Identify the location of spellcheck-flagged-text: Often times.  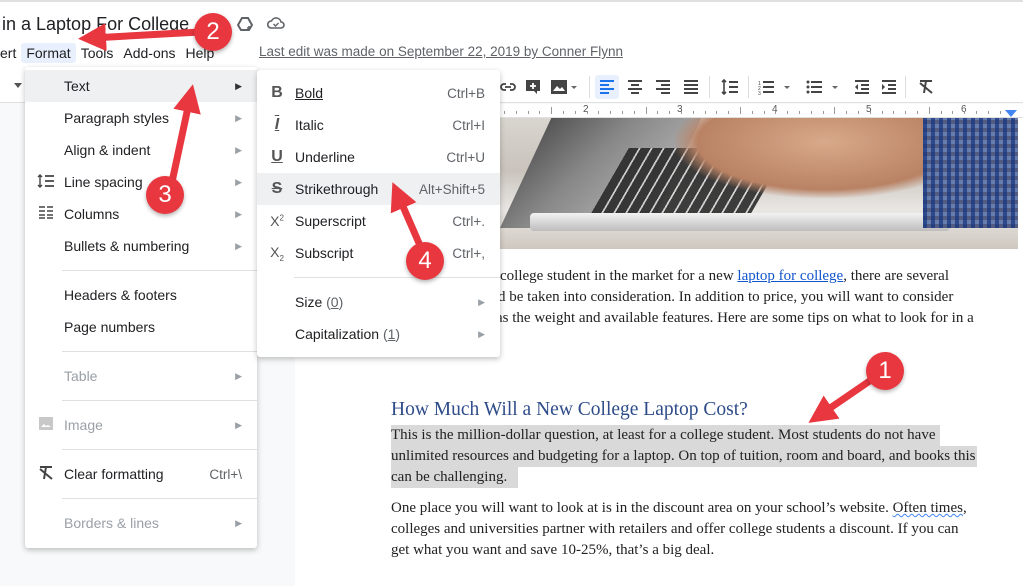
(928, 508).